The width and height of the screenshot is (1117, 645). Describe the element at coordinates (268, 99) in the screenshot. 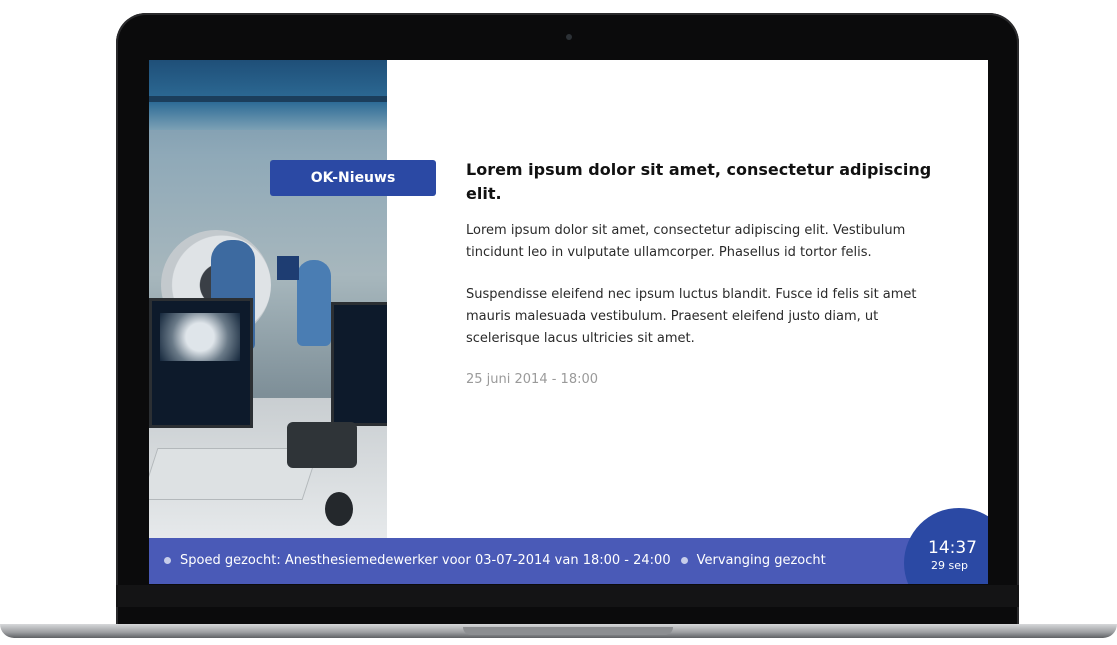

I see `photo-window-frame` at that location.